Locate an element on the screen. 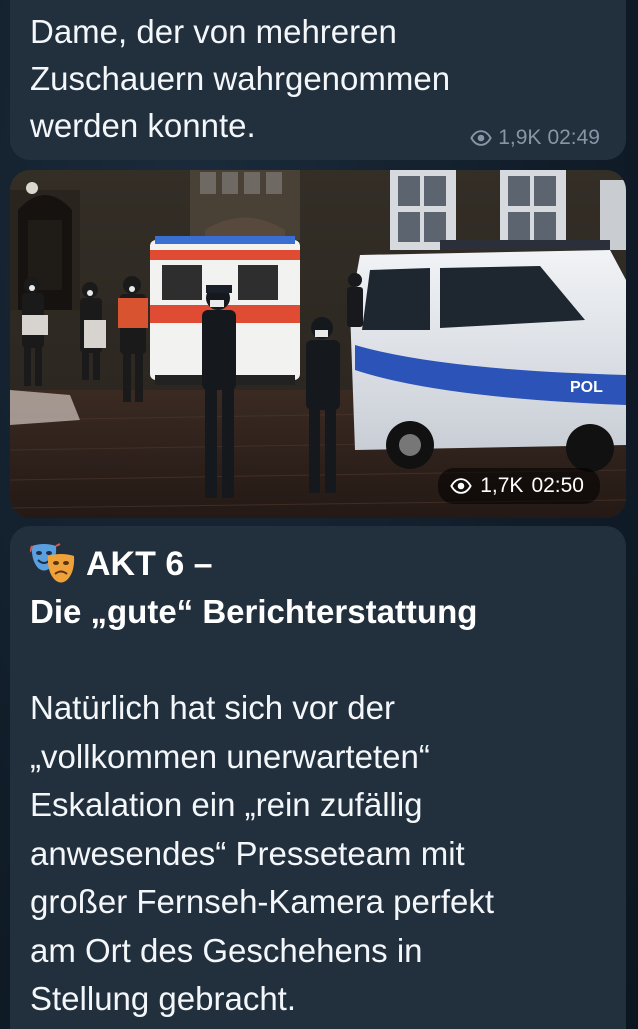 This screenshot has height=1029, width=638. message-title: AKT 6 – is located at coordinates (149, 564).